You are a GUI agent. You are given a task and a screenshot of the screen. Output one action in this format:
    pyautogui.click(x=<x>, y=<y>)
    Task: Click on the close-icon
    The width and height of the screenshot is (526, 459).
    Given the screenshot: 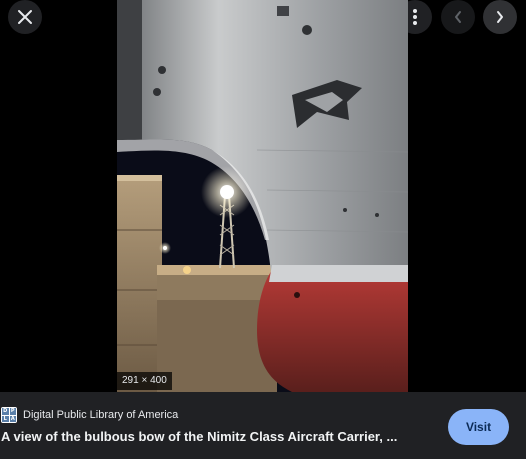 What is the action you would take?
    pyautogui.click(x=25, y=17)
    